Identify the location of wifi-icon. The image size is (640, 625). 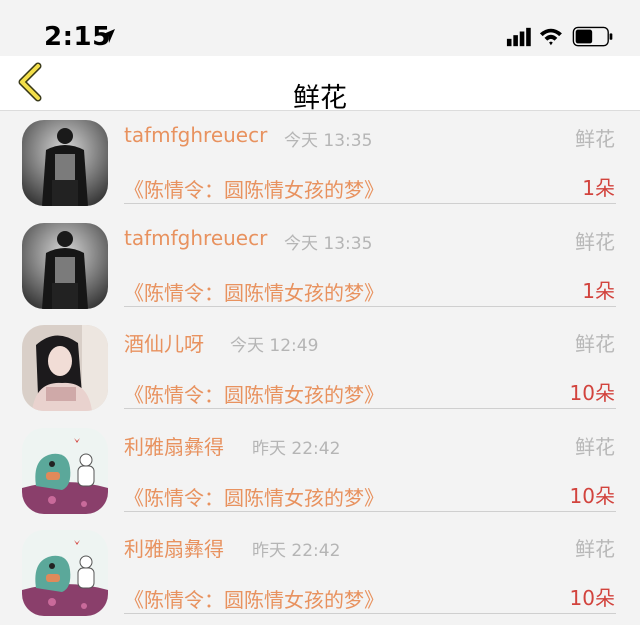
(550, 37).